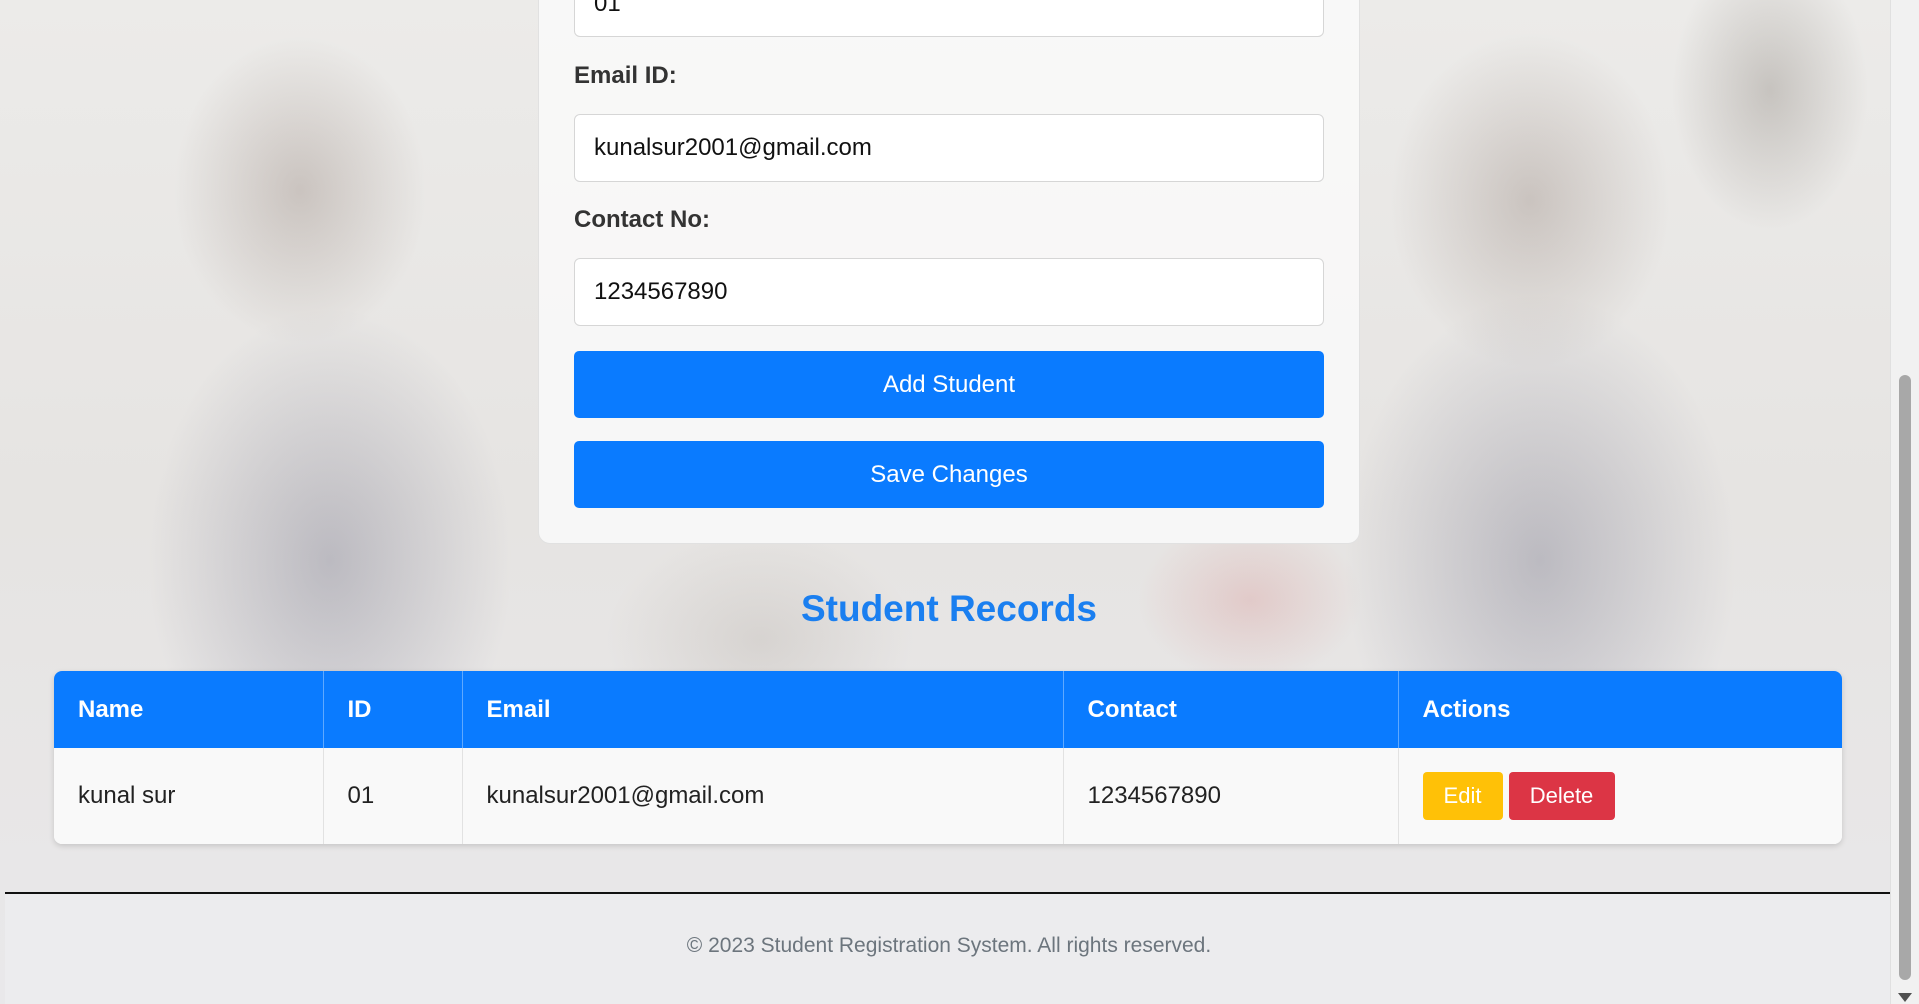  I want to click on email-input, so click(949, 148).